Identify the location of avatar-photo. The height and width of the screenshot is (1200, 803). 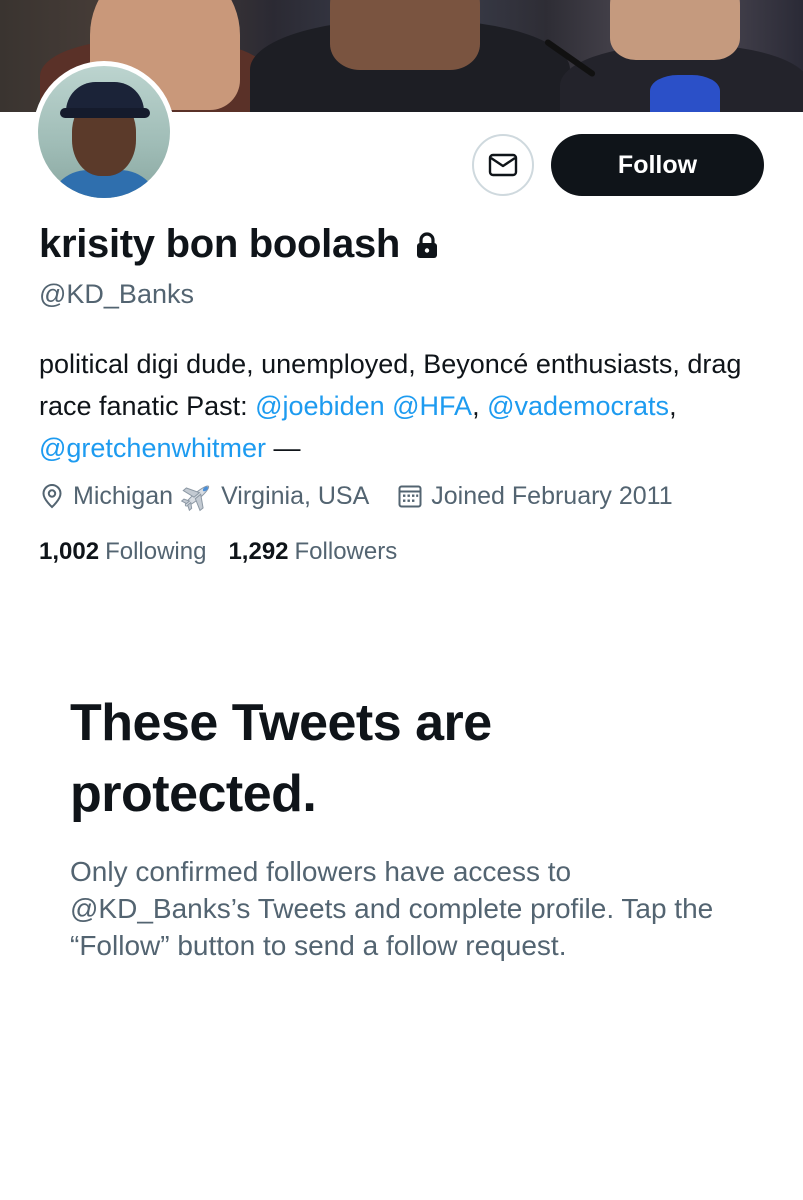
(104, 132).